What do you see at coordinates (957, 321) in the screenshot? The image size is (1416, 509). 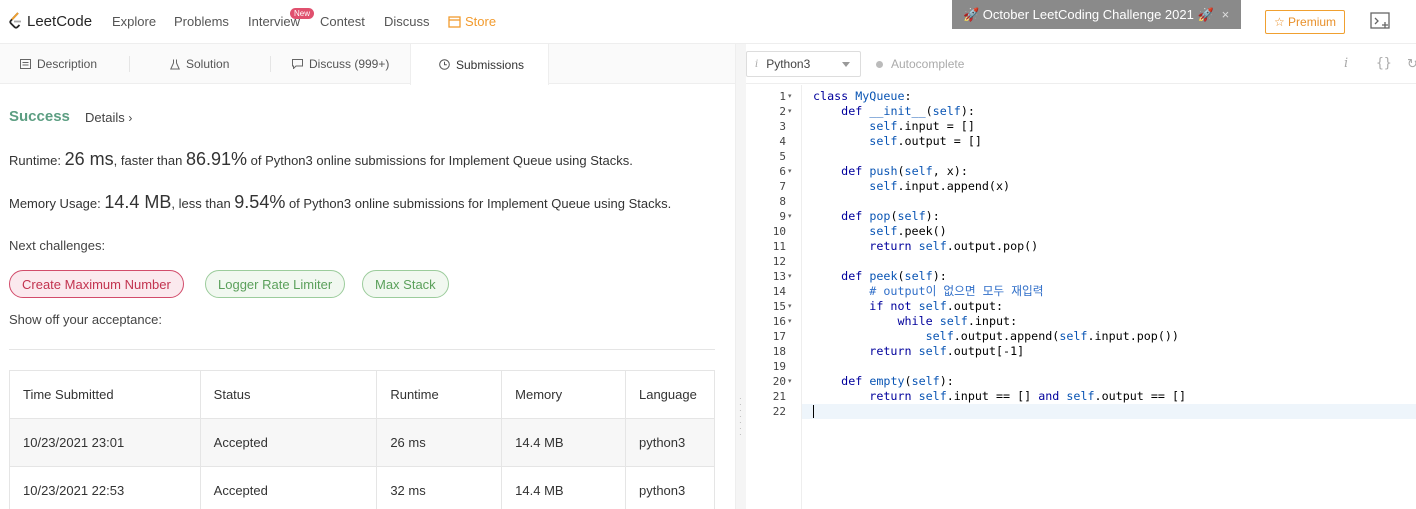 I see `code-line: while self.input:` at bounding box center [957, 321].